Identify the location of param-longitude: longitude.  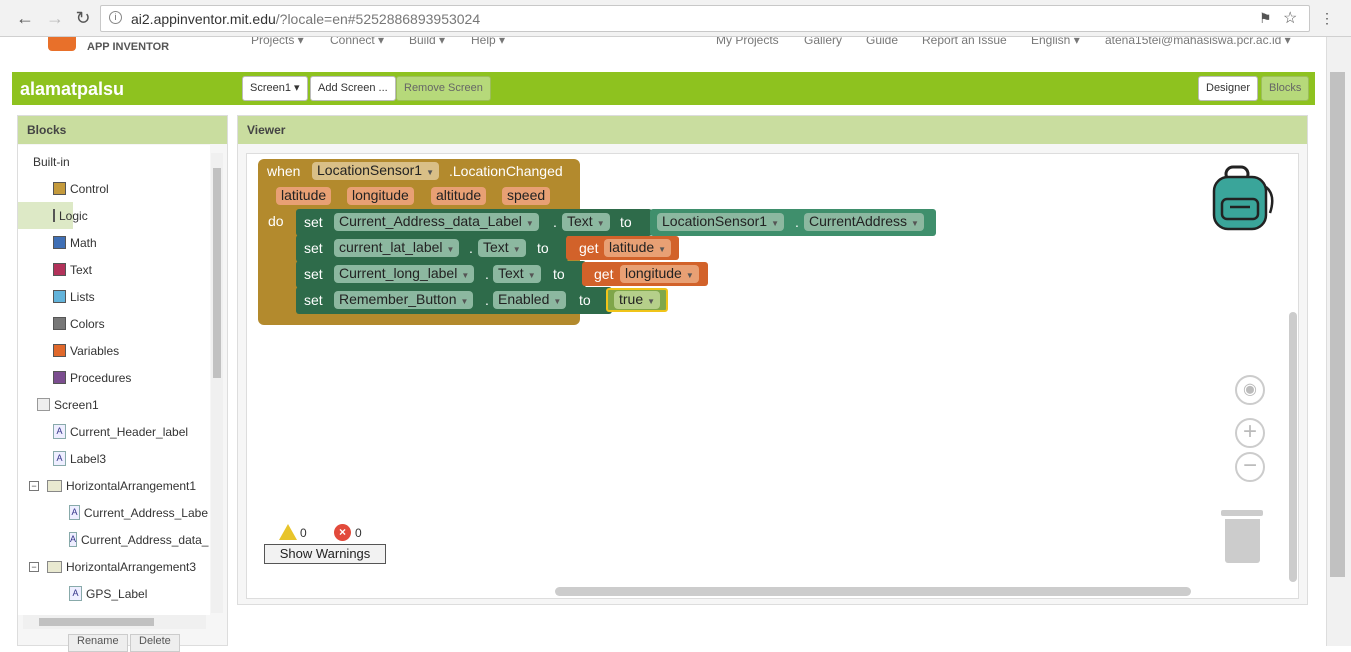
(380, 196).